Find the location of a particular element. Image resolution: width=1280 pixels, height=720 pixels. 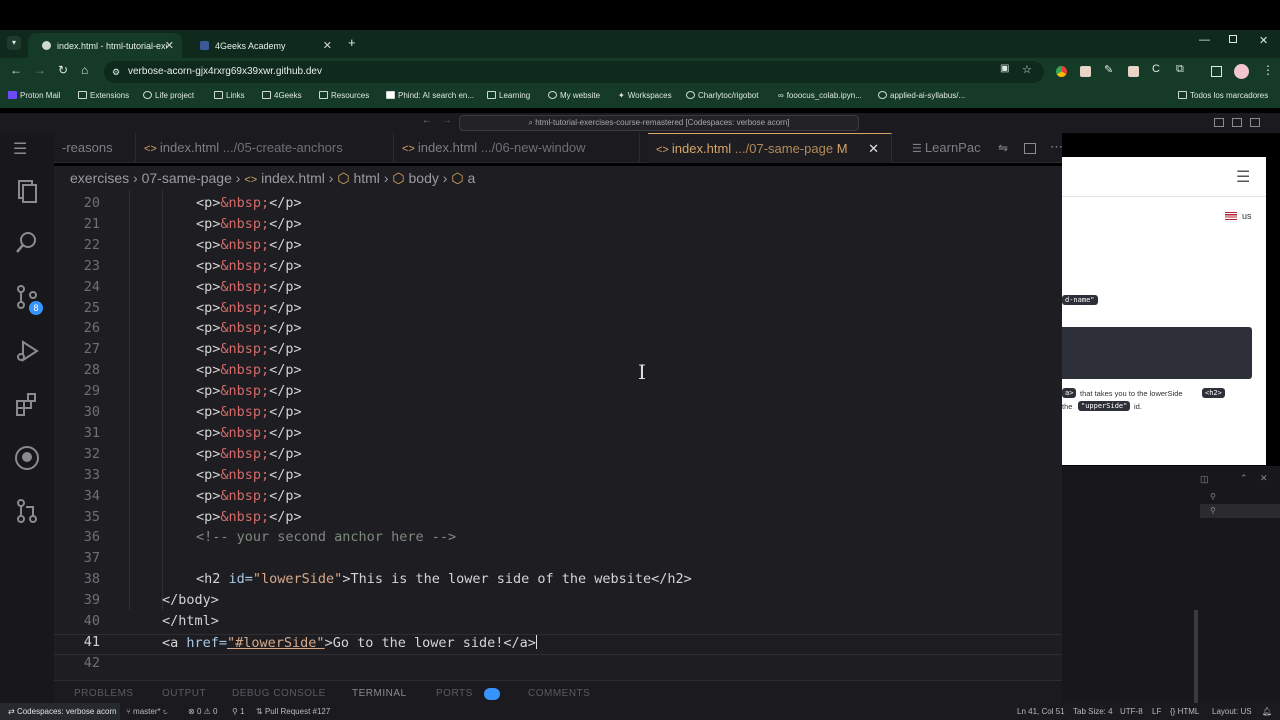

github-icon is located at coordinates (27, 458).